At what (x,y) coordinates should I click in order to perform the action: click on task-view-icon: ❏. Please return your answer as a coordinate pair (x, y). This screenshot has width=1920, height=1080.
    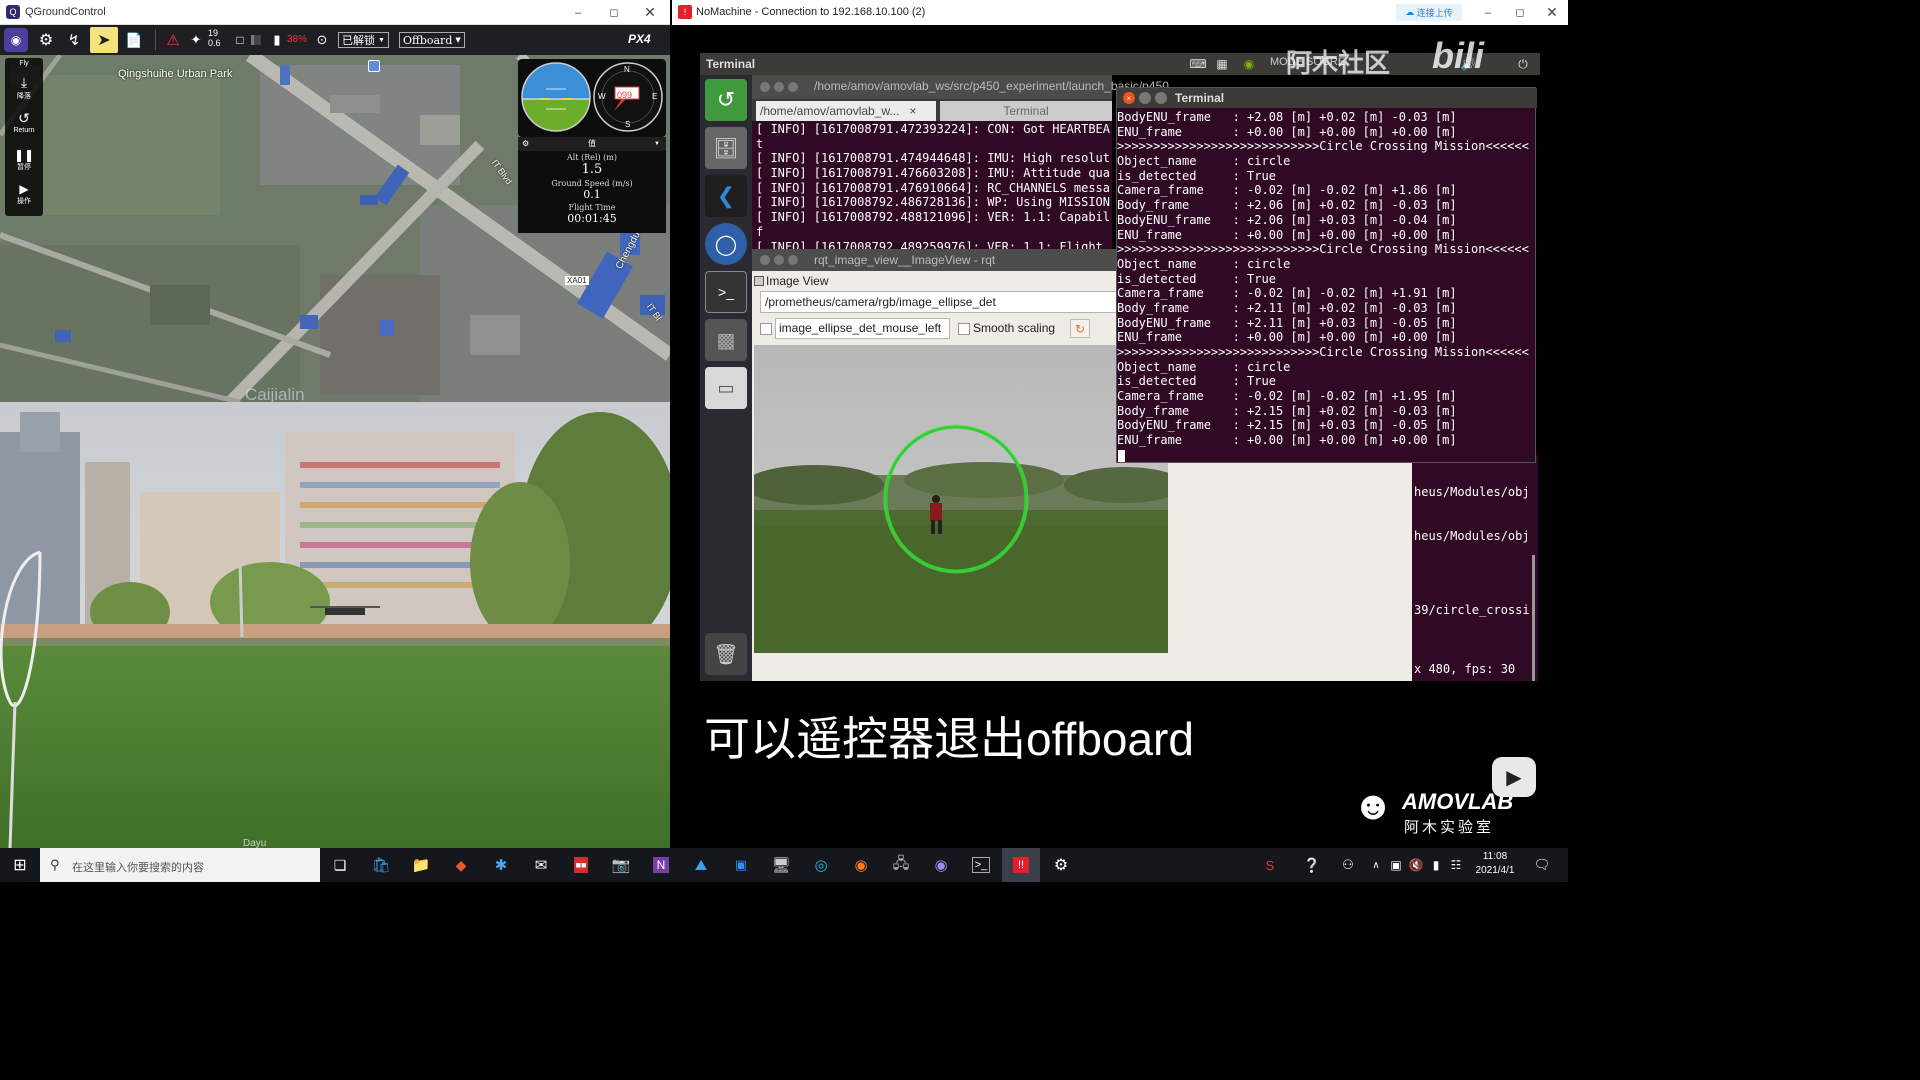
    Looking at the image, I should click on (340, 865).